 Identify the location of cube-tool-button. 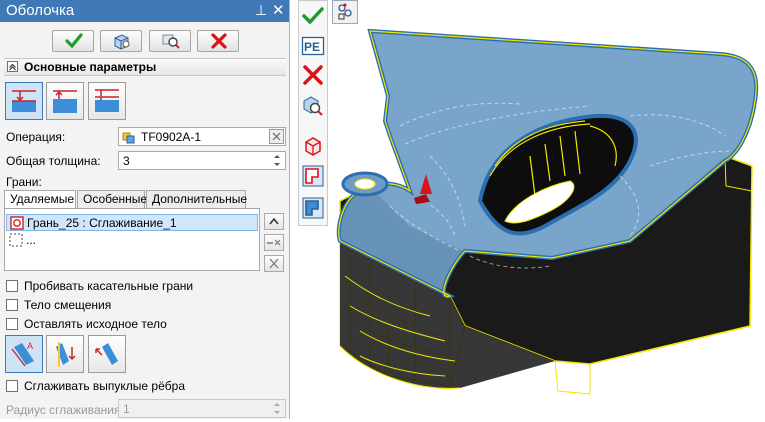
(313, 146).